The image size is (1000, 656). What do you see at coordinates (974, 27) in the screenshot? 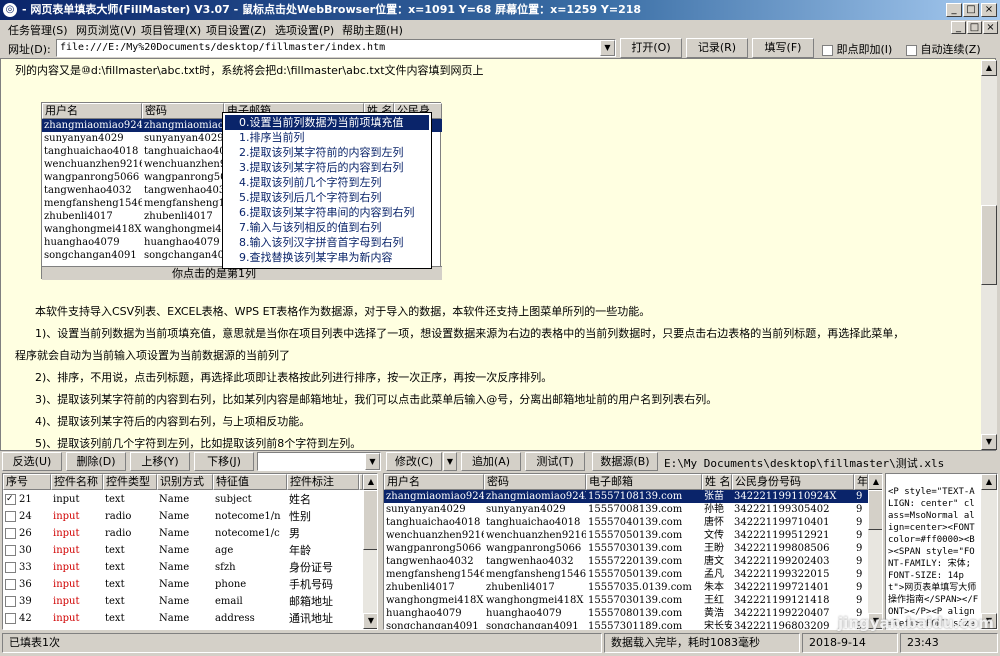
I see `mdi-restore-button: □` at bounding box center [974, 27].